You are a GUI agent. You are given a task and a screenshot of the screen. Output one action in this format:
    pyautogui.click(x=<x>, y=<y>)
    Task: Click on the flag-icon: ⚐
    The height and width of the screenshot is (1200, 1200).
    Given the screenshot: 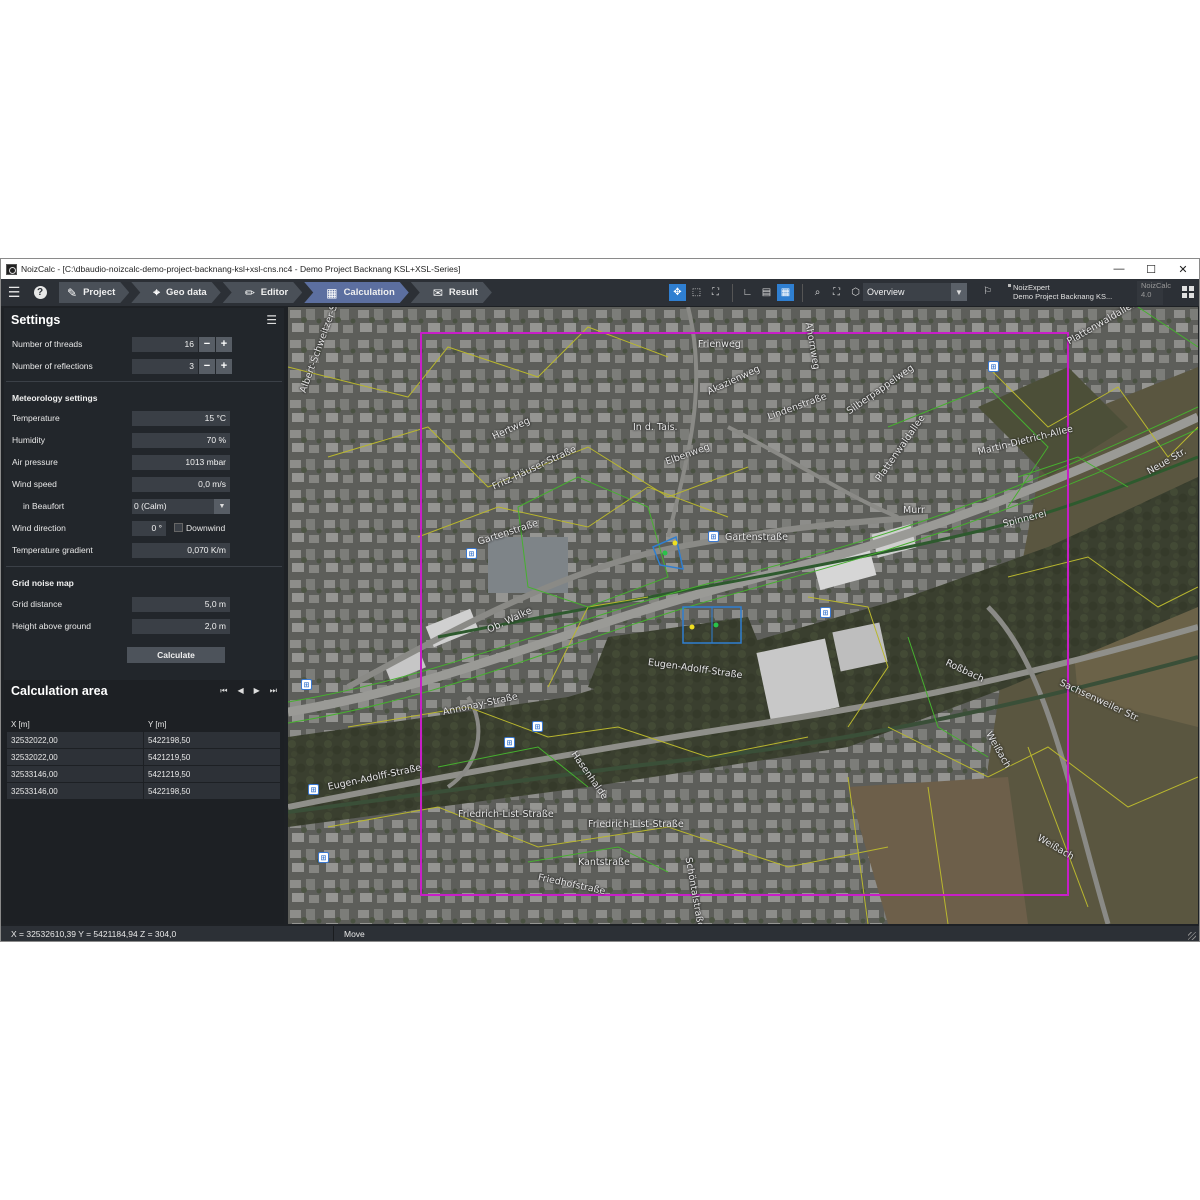 What is the action you would take?
    pyautogui.click(x=987, y=291)
    